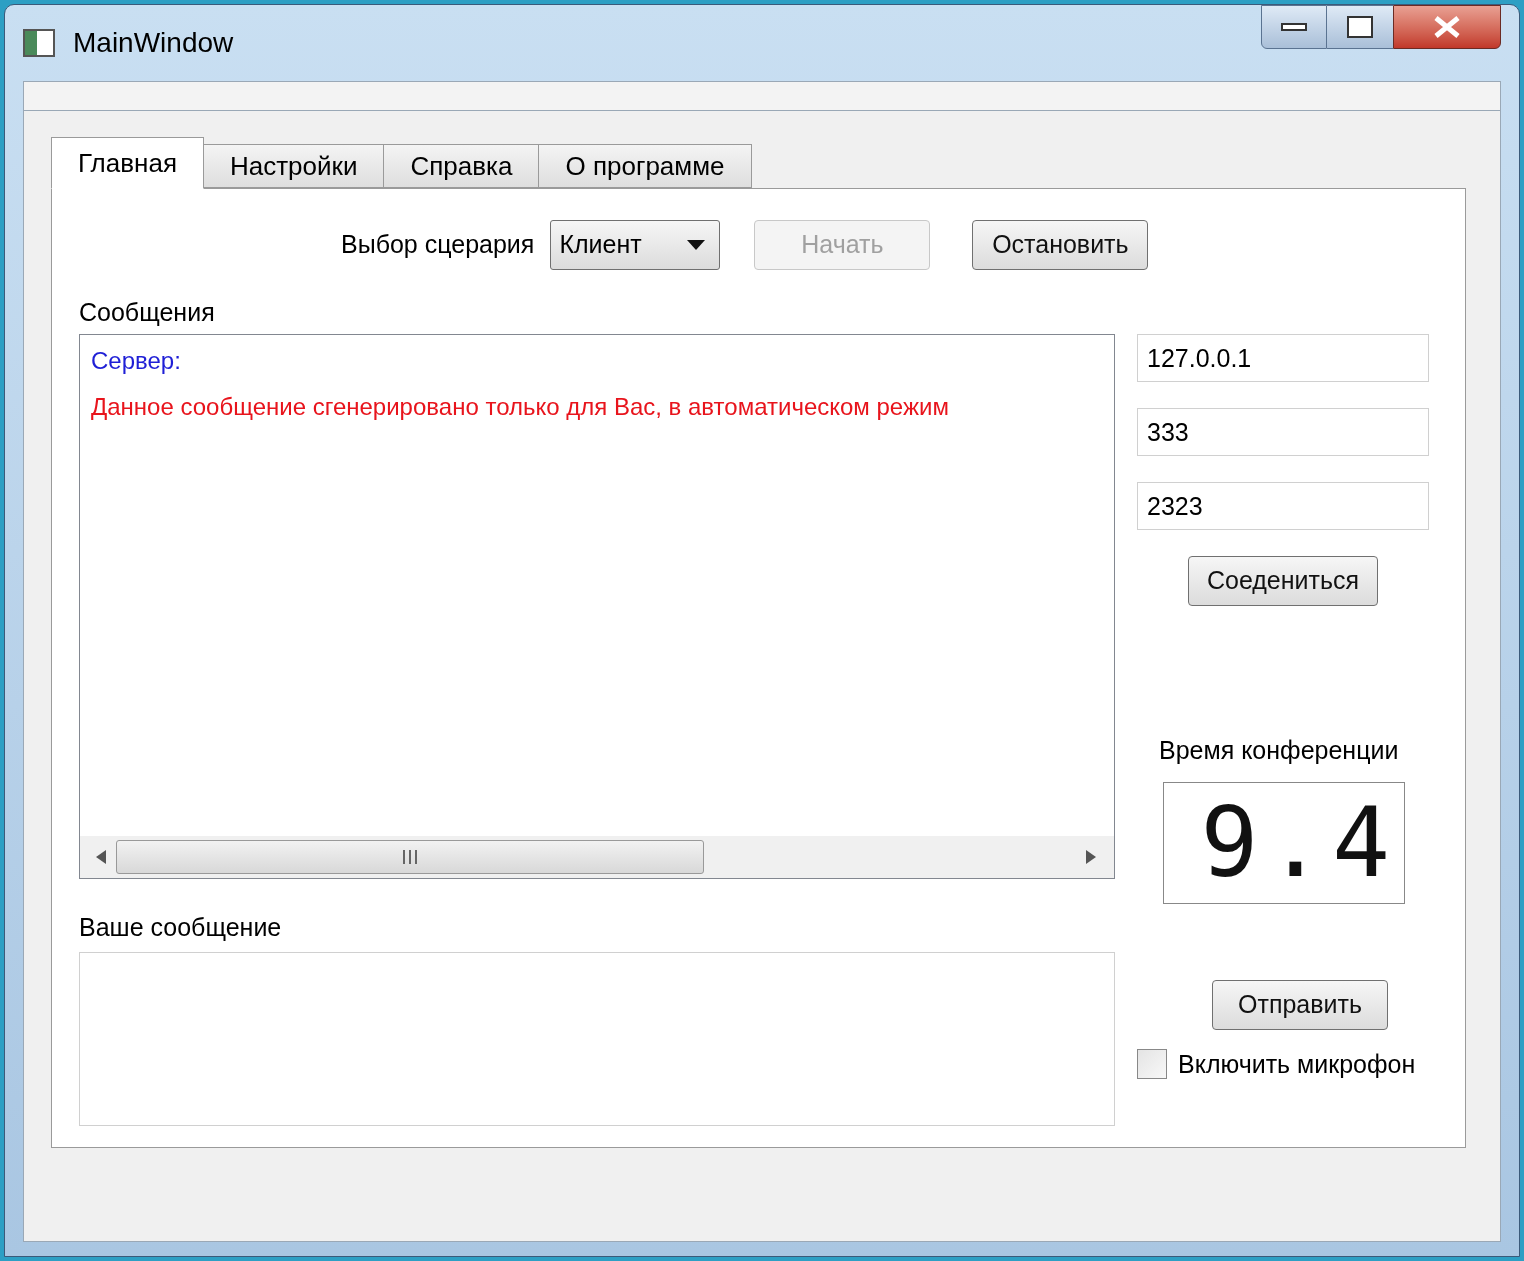  What do you see at coordinates (1283, 581) in the screenshot?
I see `button: Соедениться` at bounding box center [1283, 581].